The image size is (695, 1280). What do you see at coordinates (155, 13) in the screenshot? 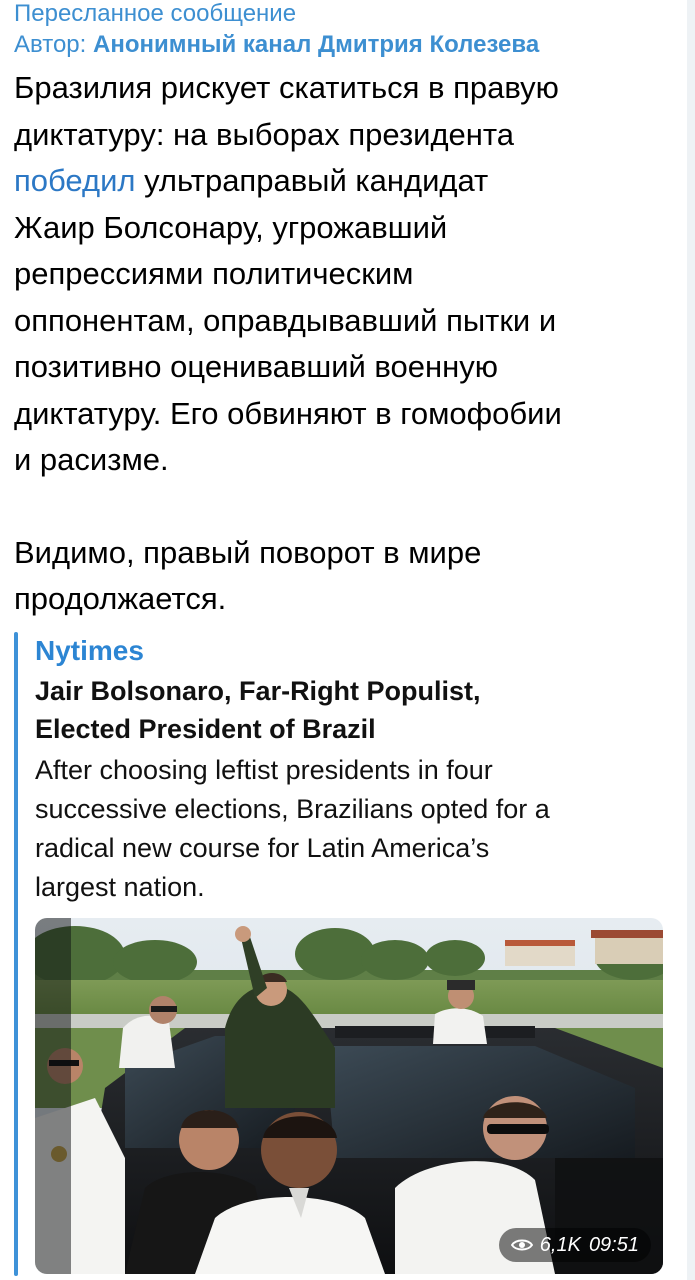
I see `forwarded-label: Пересланное сообщение` at bounding box center [155, 13].